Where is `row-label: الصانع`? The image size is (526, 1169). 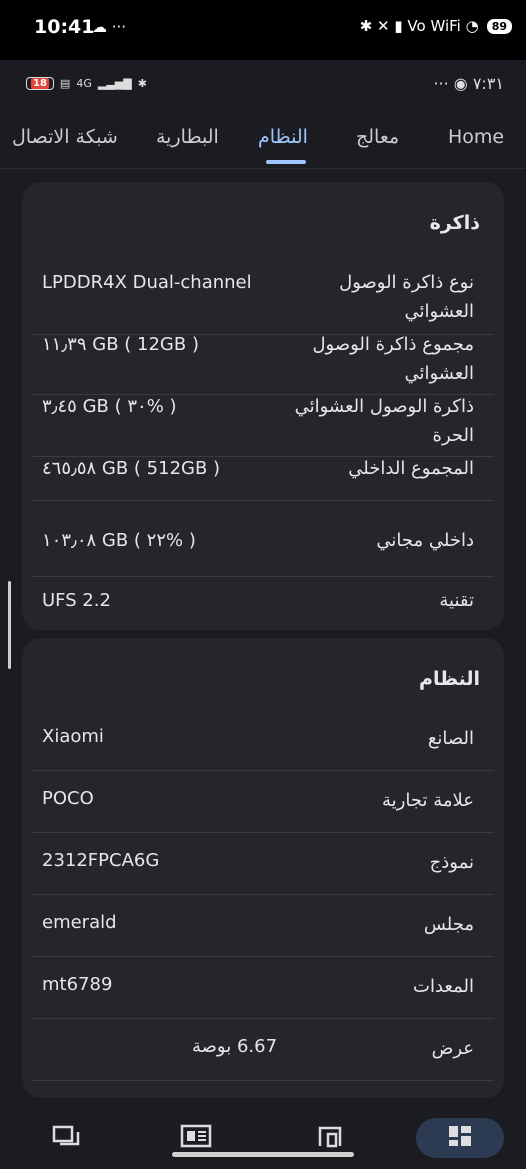
row-label: الصانع is located at coordinates (450, 738).